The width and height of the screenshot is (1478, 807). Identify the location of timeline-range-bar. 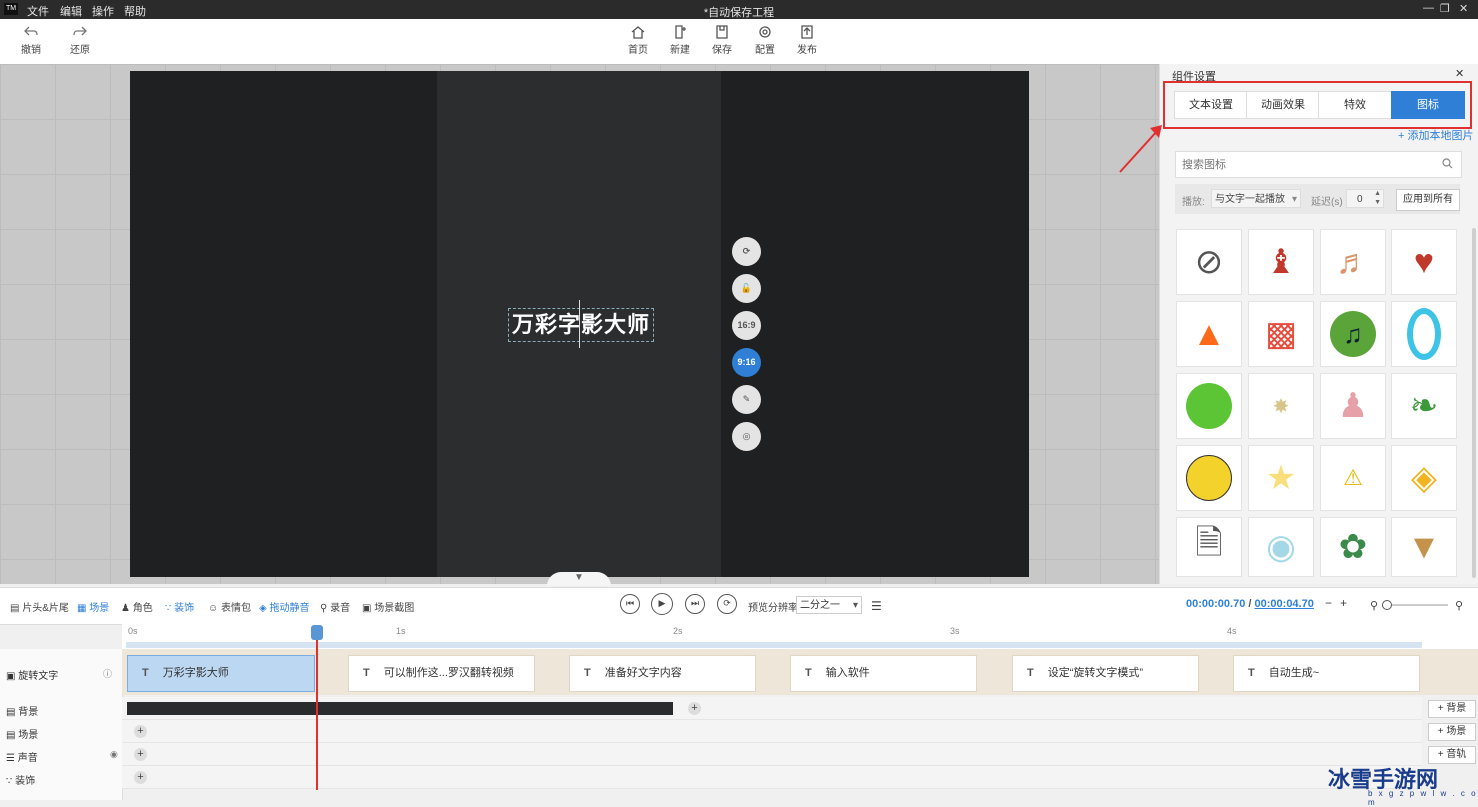
(774, 645).